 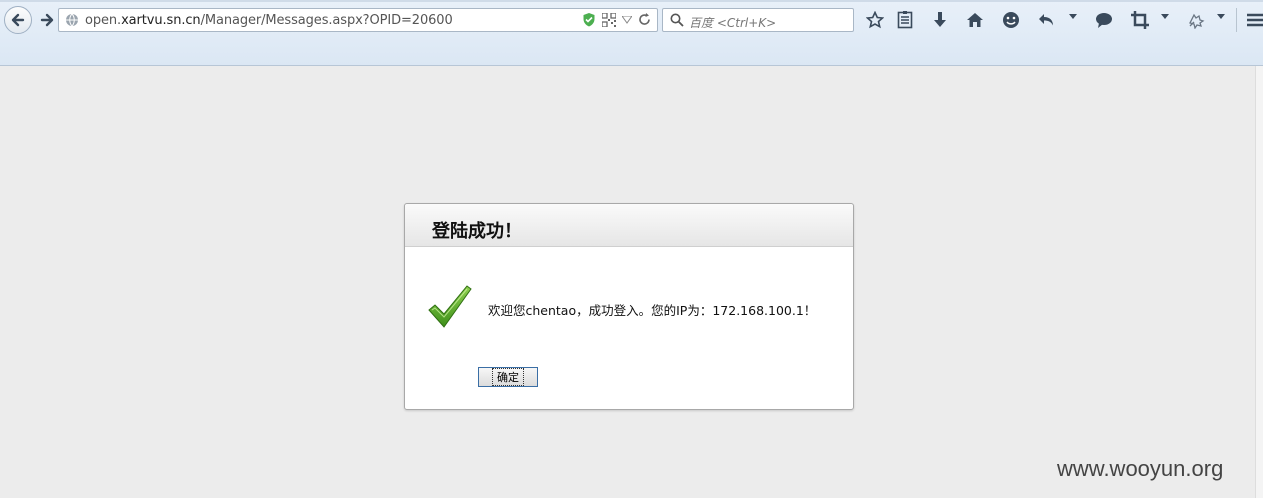 What do you see at coordinates (1254, 20) in the screenshot?
I see `menu-icon` at bounding box center [1254, 20].